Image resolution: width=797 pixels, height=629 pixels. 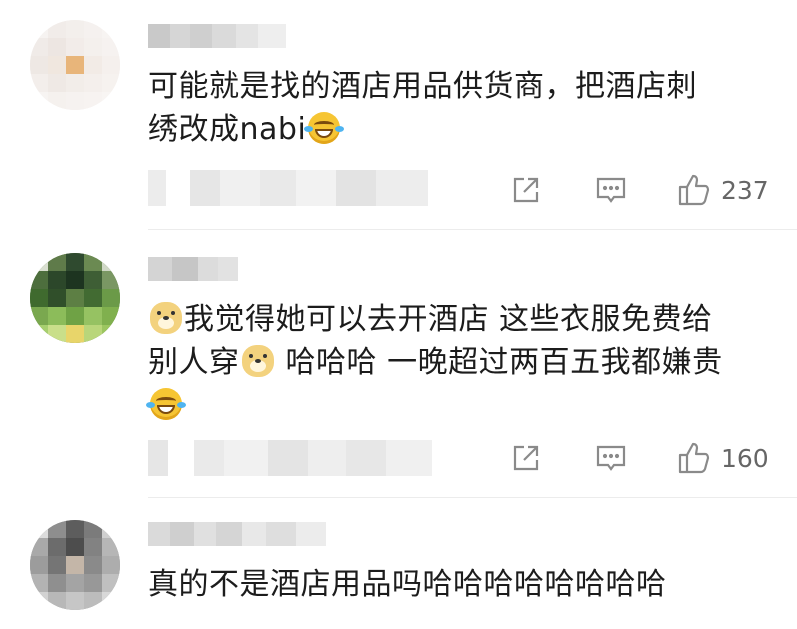 I want to click on comment-text: 可能就是找的酒店用品供货商，把酒店刺 绣改成nabi, so click(x=458, y=108).